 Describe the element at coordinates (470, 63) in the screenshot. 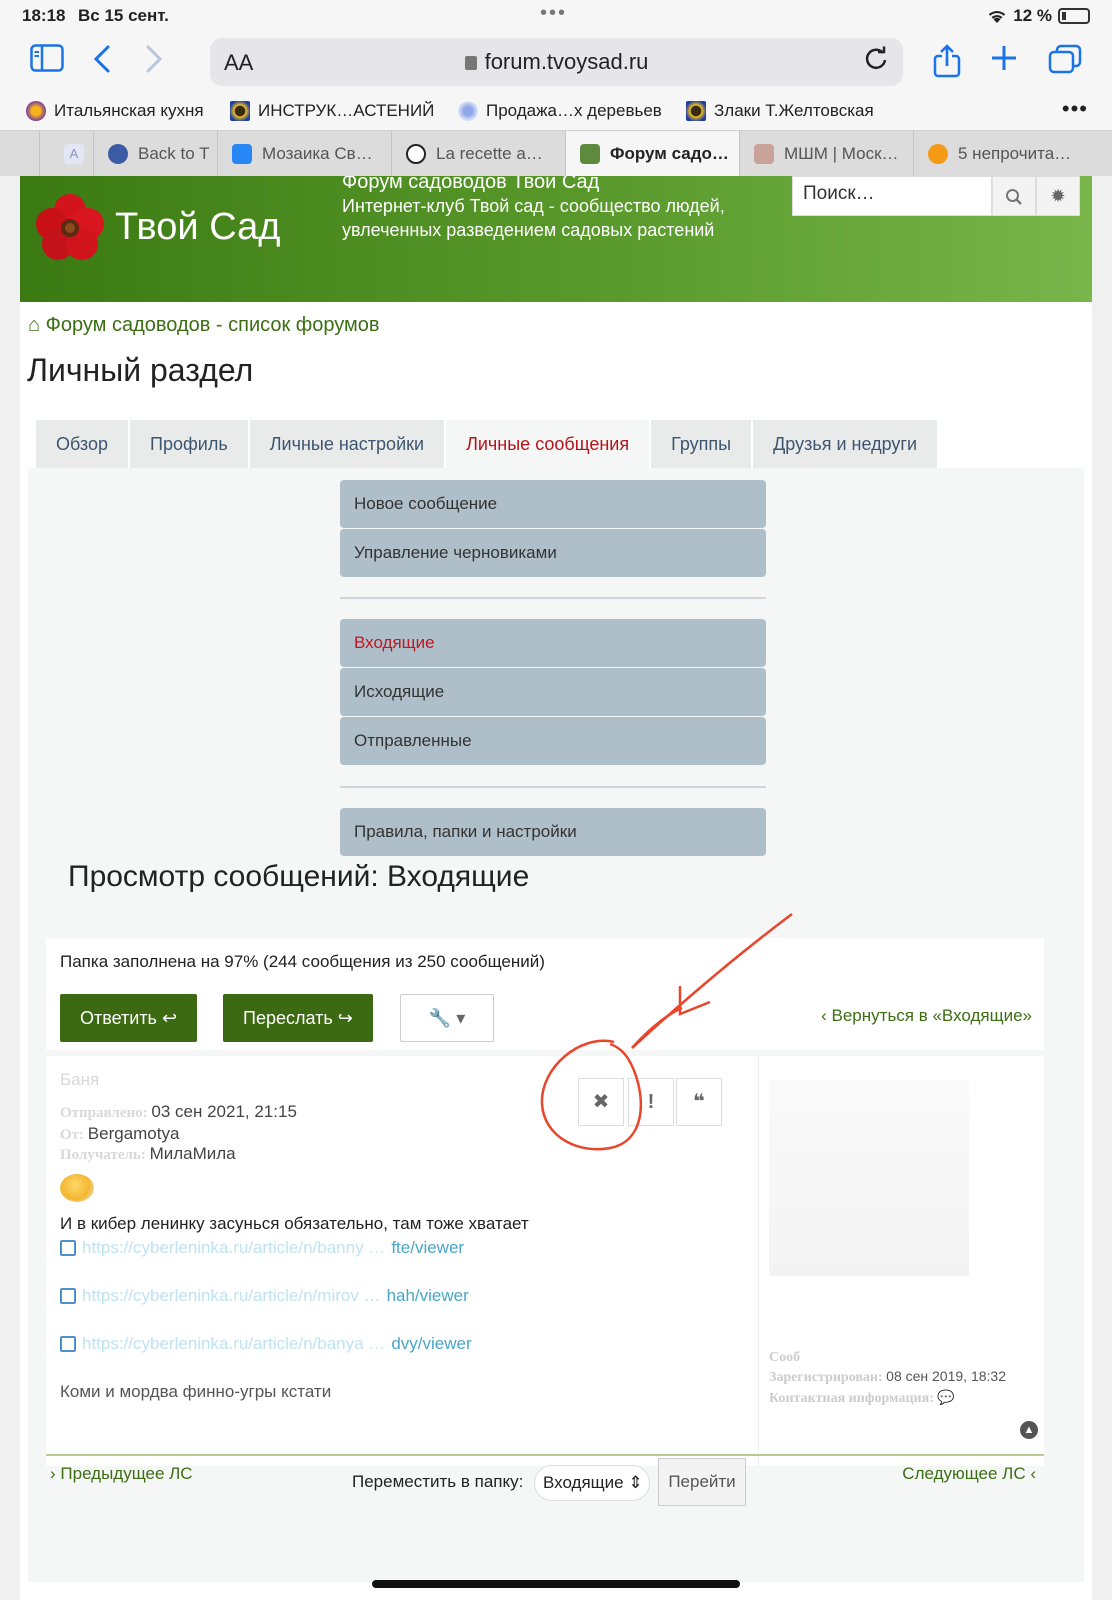

I see `lock-icon` at that location.